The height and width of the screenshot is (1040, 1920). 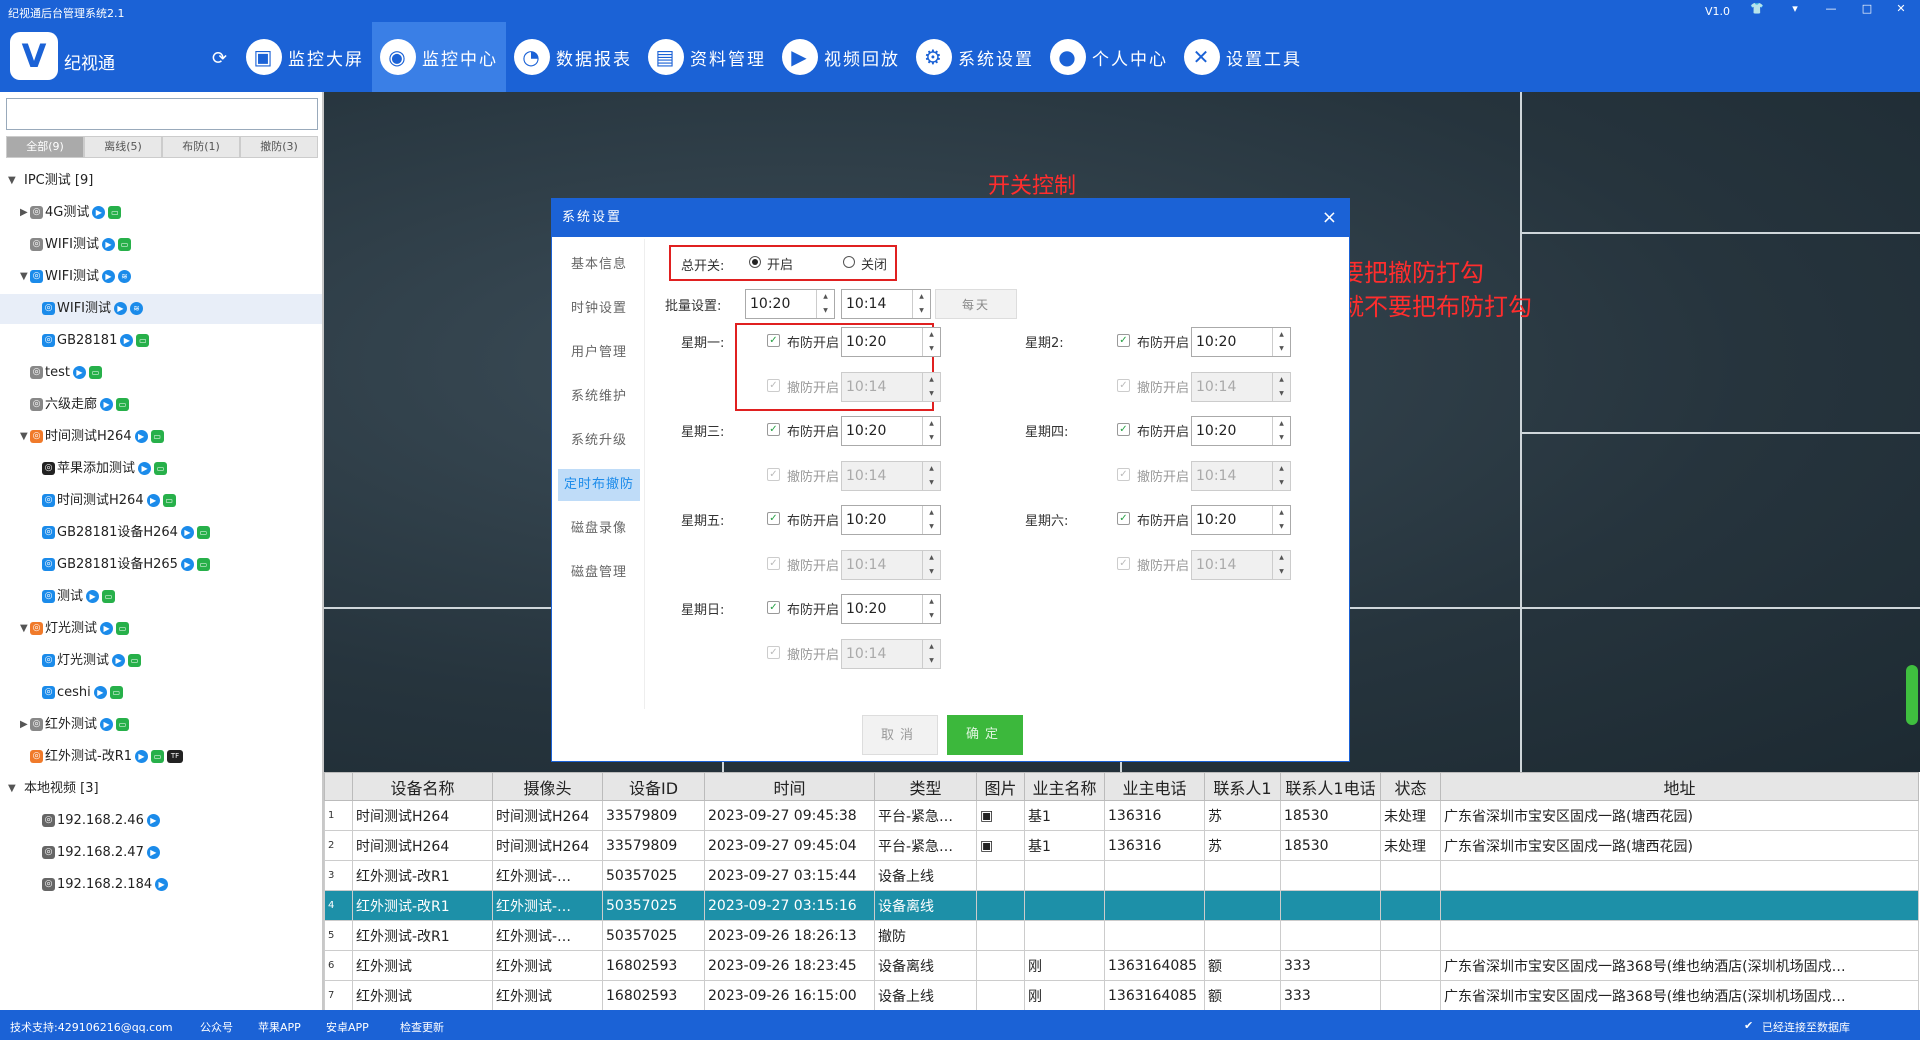 I want to click on tree-device: ◎ test ▶ ▭, so click(x=161, y=373).